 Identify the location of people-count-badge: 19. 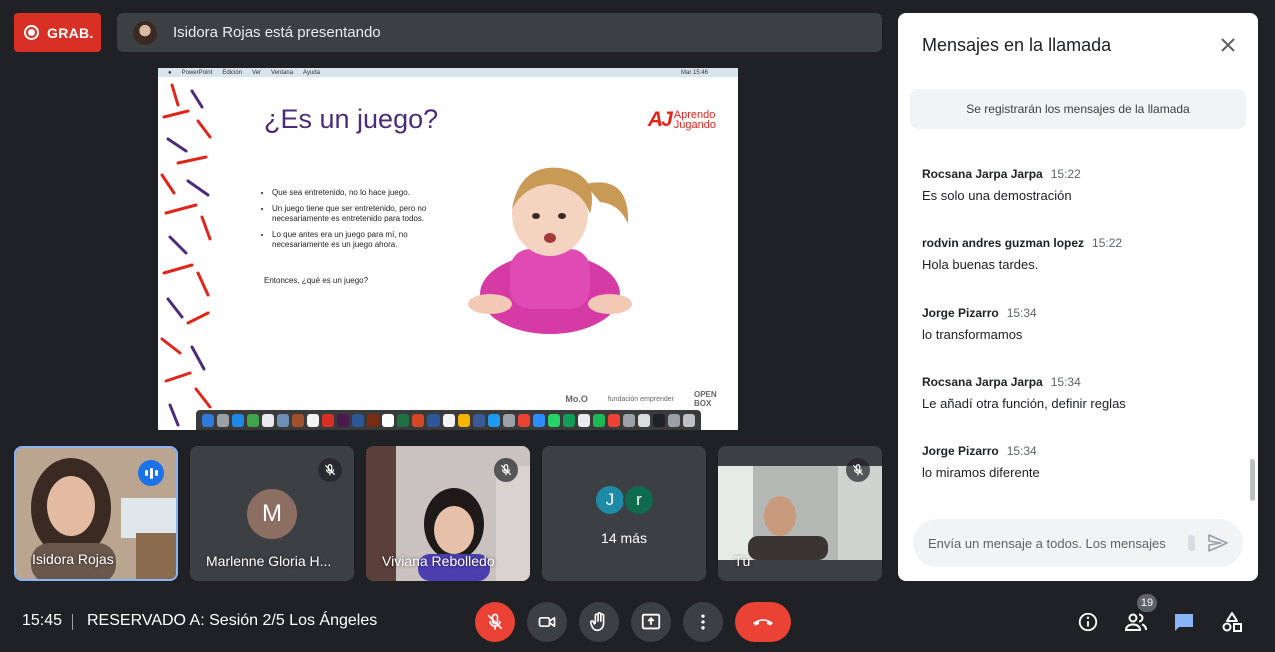
(1147, 603).